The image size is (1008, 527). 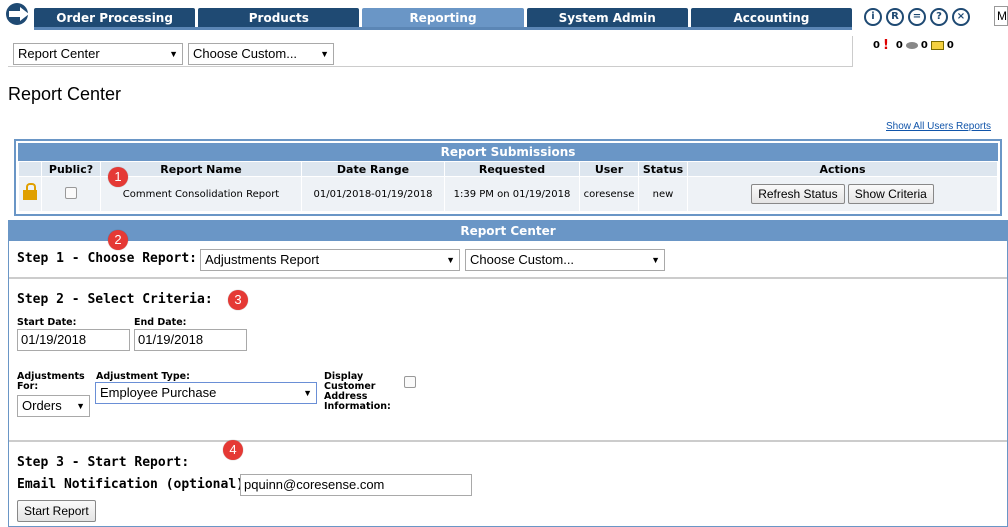 What do you see at coordinates (201, 194) in the screenshot?
I see `report-name-cell: Comment Consolidation Report` at bounding box center [201, 194].